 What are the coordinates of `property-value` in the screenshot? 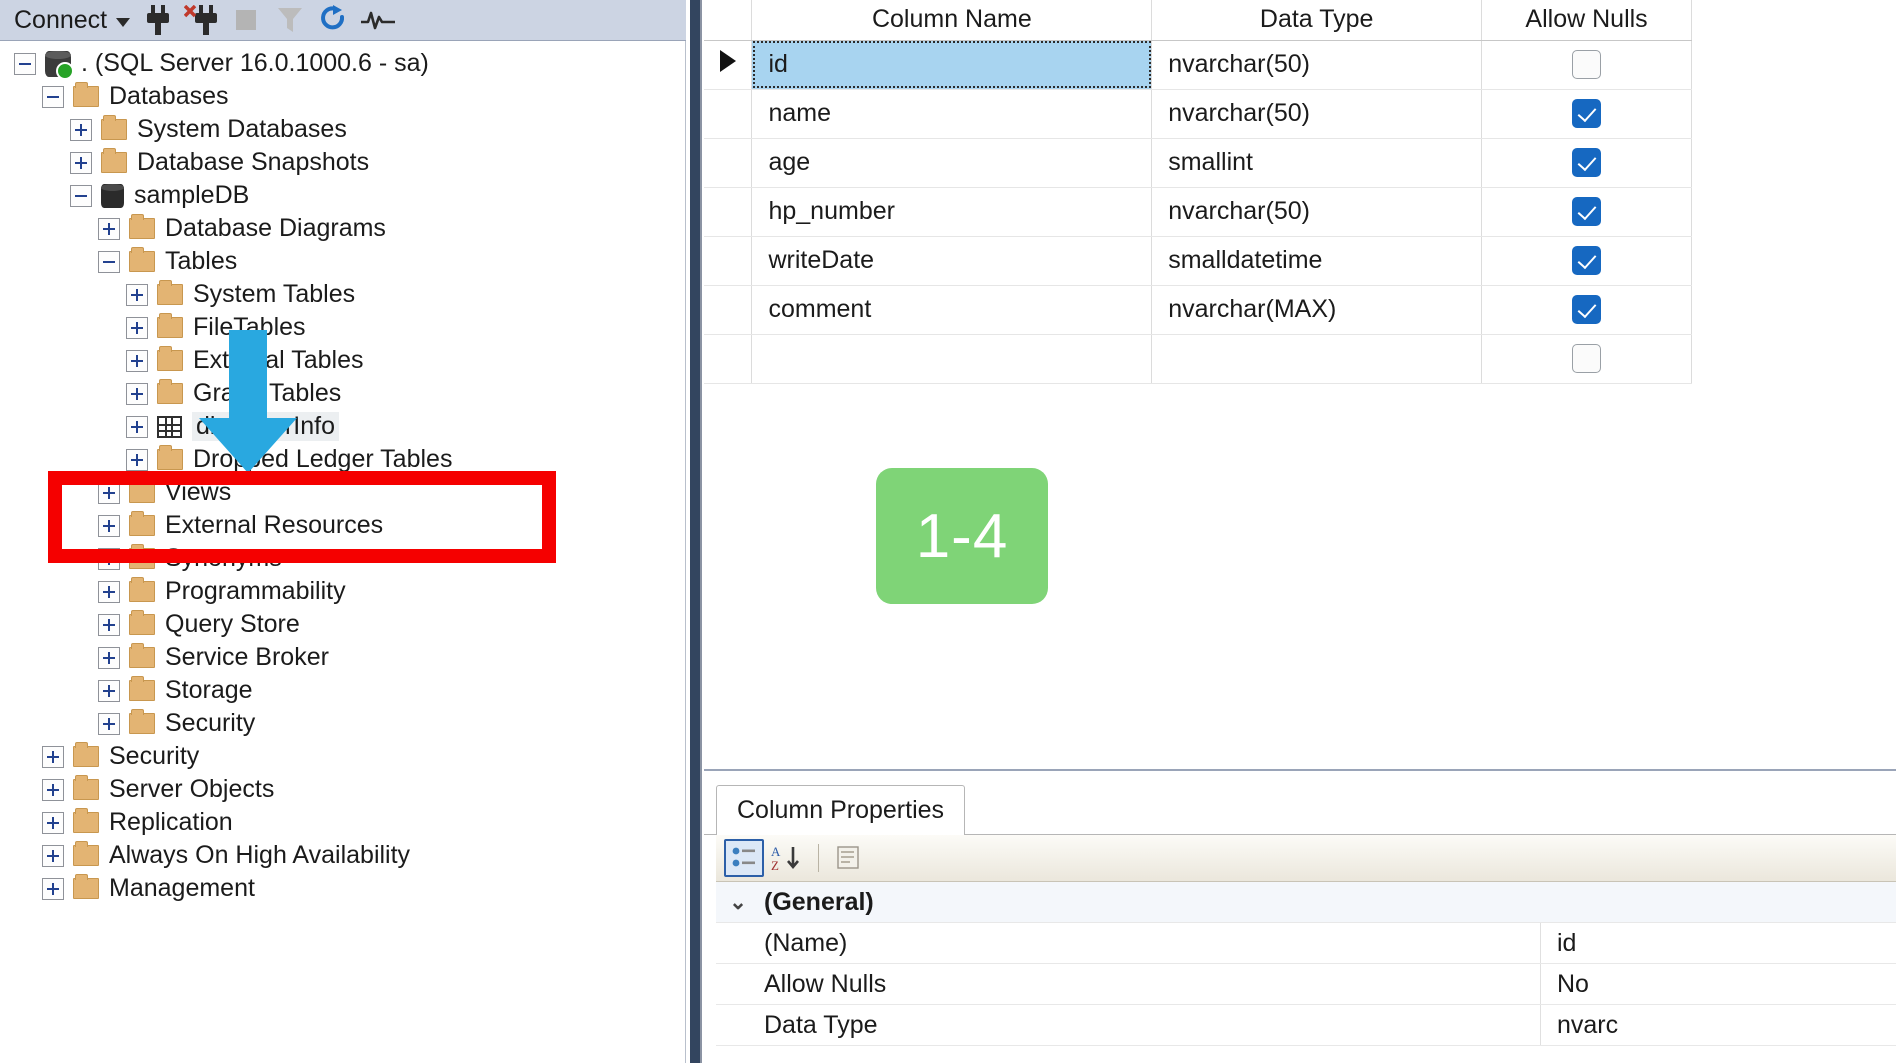 It's located at (1718, 902).